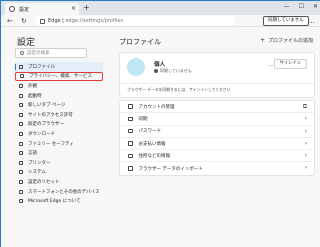 The image size is (320, 247). I want to click on sidebar-item-devices: スマートフォンとその他のデバイス, so click(59, 192).